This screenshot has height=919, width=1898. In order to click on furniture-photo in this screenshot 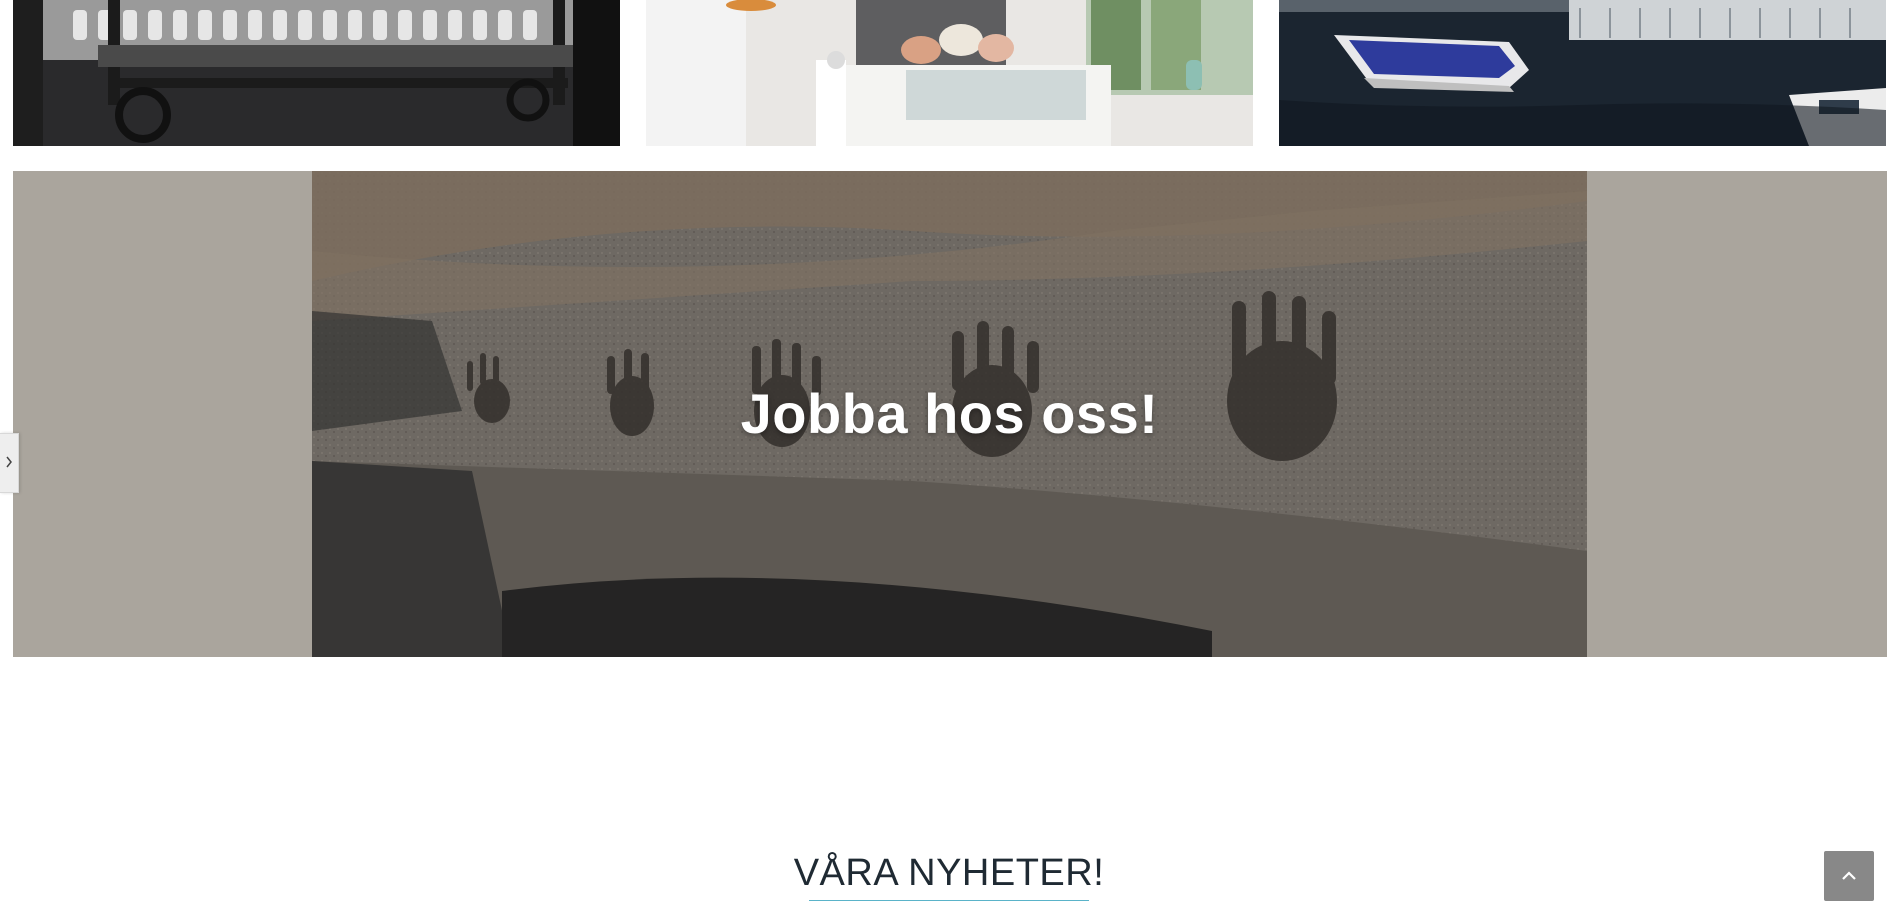, I will do `click(316, 73)`.